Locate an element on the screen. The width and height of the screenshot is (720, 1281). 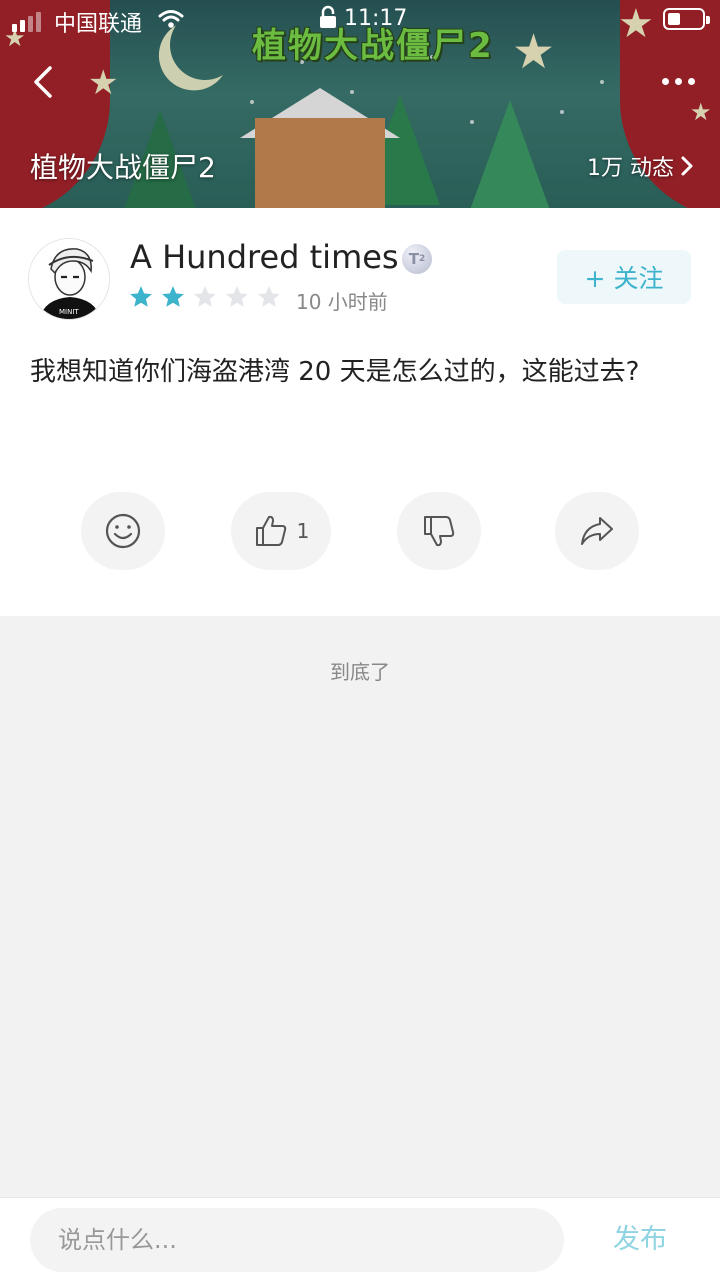
smiley-icon is located at coordinates (123, 531).